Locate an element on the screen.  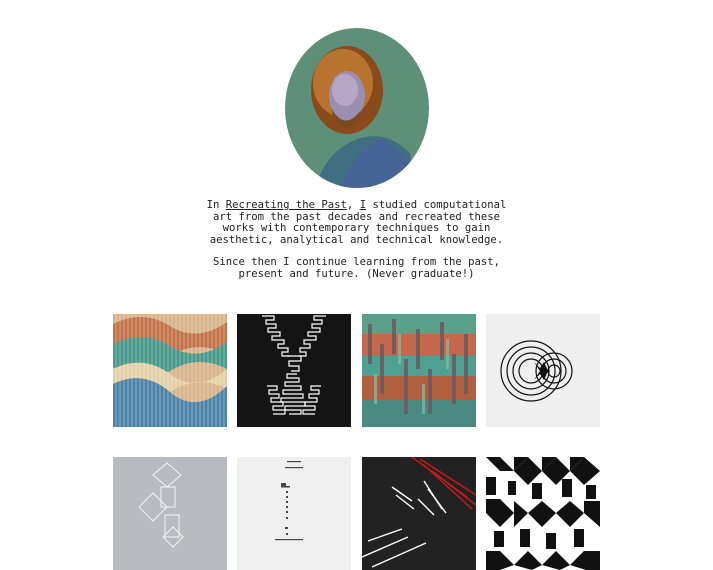
gallery-item-colored-columns is located at coordinates (419, 370).